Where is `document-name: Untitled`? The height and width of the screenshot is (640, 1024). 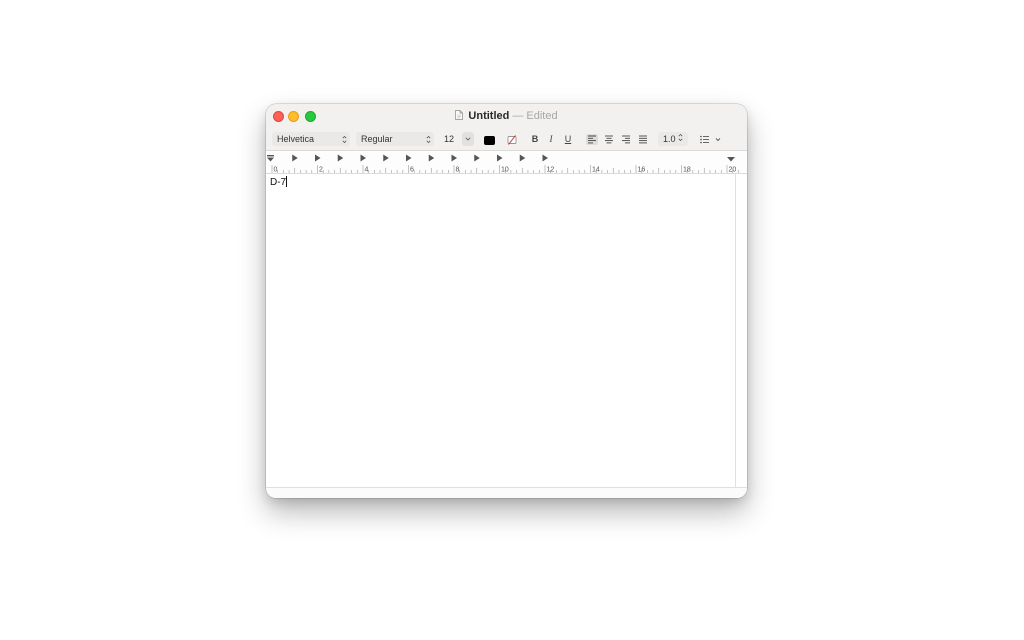
document-name: Untitled is located at coordinates (489, 116).